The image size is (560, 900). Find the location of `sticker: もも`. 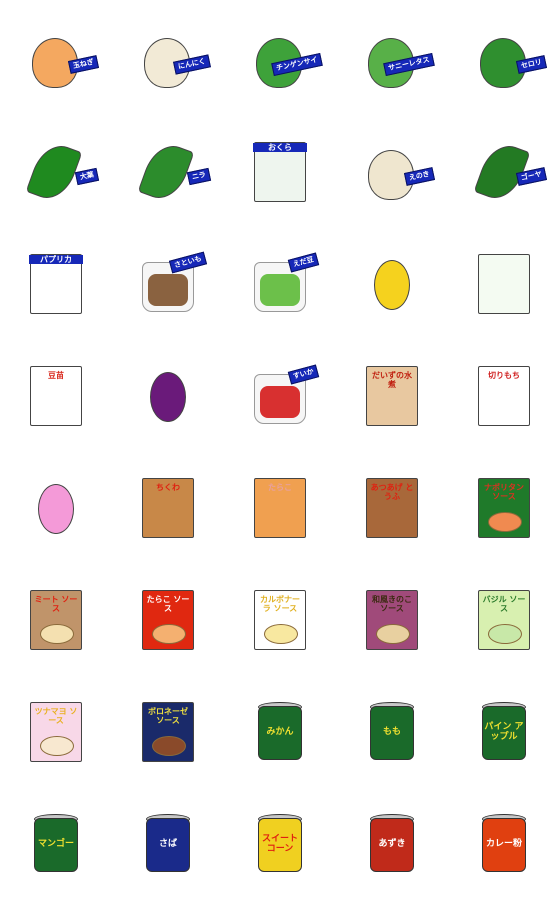

sticker: もも is located at coordinates (392, 732).